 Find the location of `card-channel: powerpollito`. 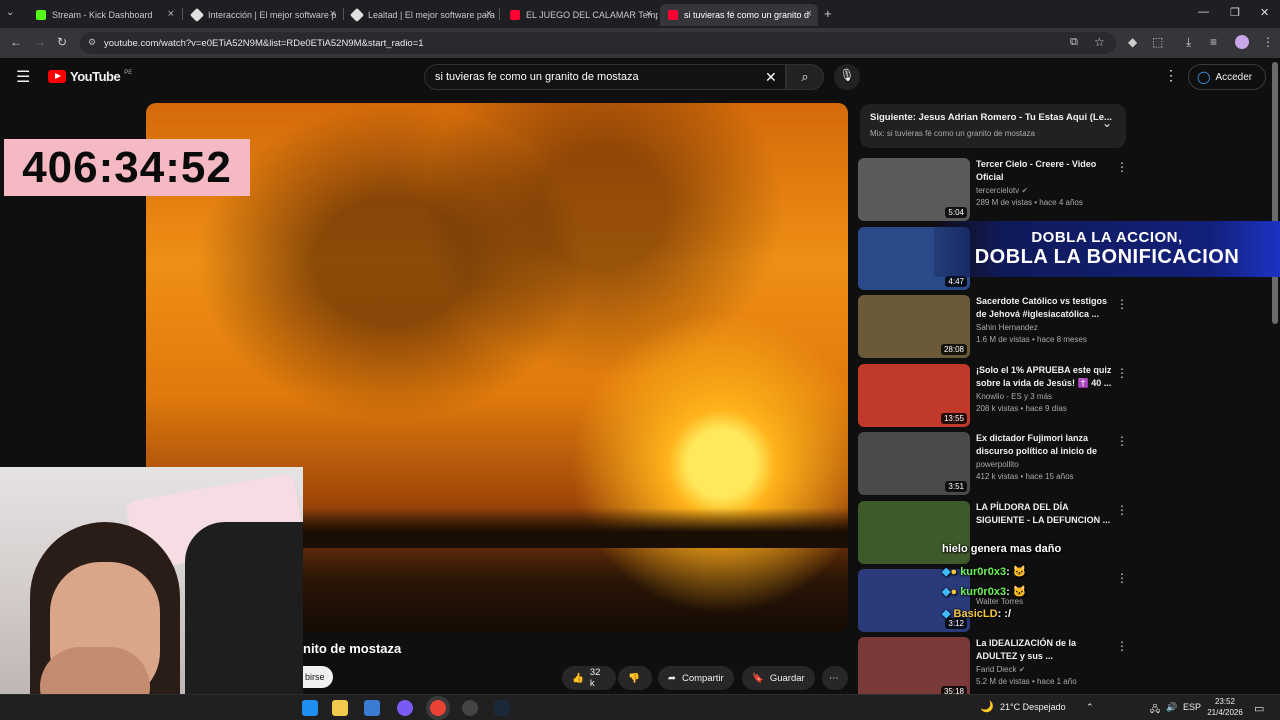

card-channel: powerpollito is located at coordinates (997, 464).